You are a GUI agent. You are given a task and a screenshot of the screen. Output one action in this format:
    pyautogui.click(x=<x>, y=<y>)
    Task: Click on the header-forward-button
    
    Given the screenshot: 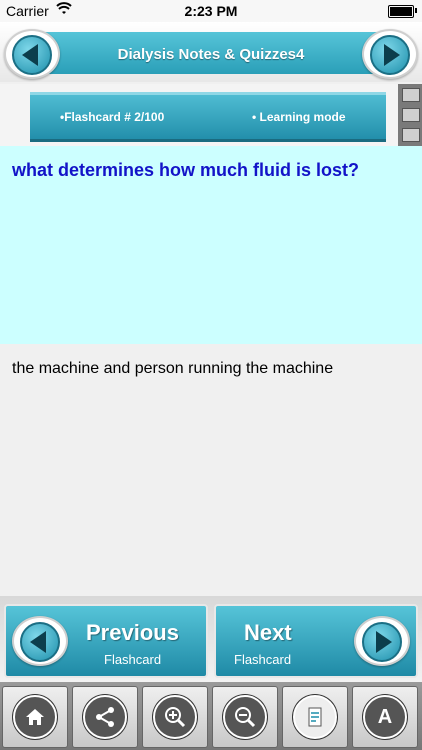 What is the action you would take?
    pyautogui.click(x=390, y=54)
    